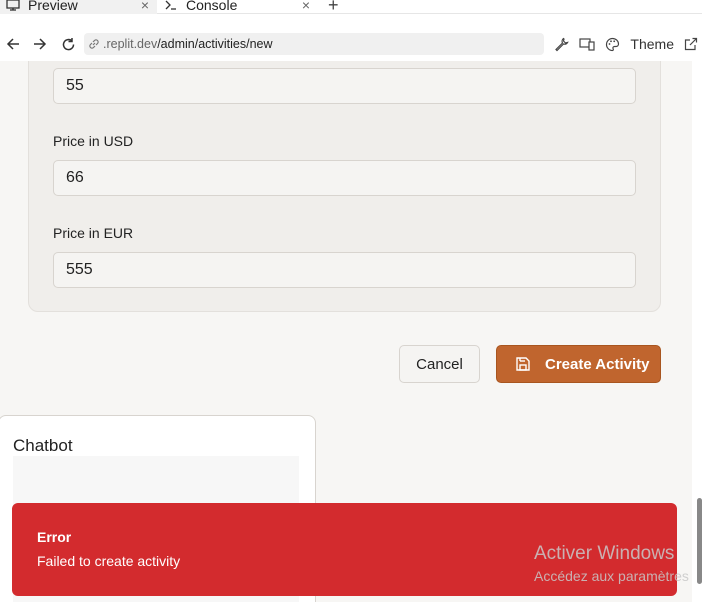 This screenshot has width=702, height=602. I want to click on save-icon, so click(523, 364).